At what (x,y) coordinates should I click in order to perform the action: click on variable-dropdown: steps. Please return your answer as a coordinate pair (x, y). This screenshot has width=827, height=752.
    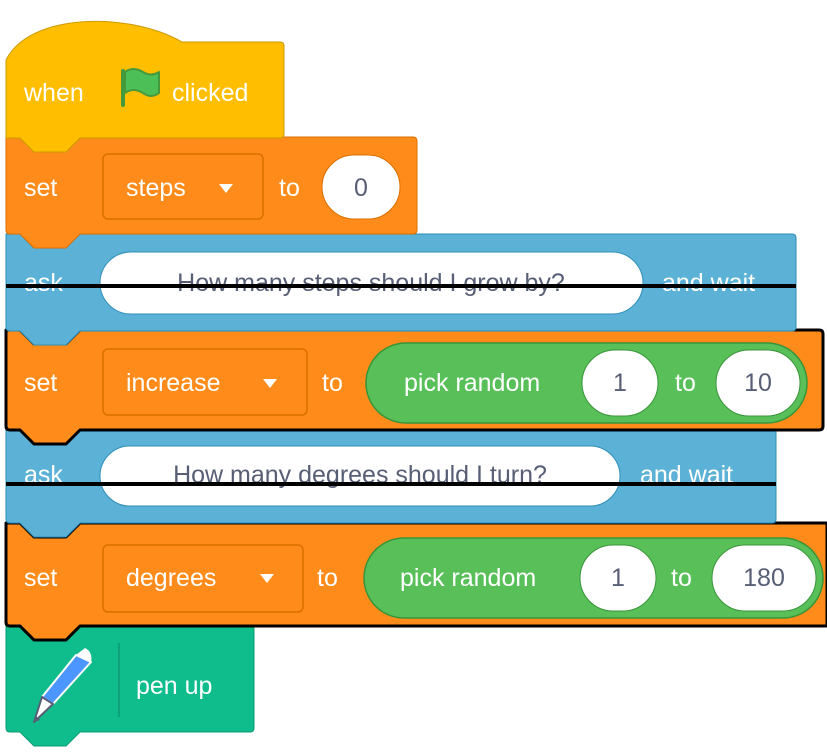
    Looking at the image, I should click on (183, 186).